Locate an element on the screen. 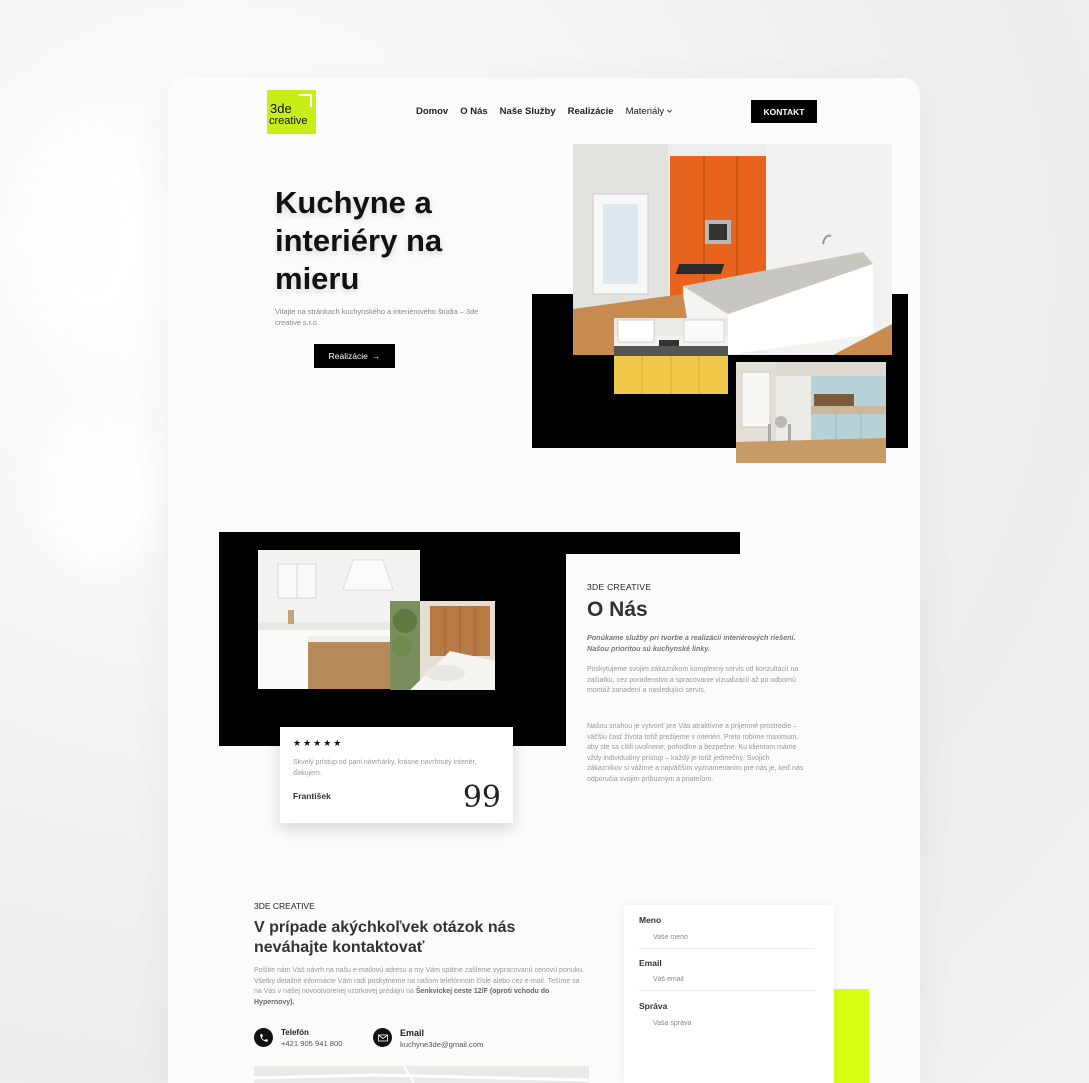 This screenshot has width=1089, height=1083. about-tag: 3DE CREATIVE is located at coordinates (619, 587).